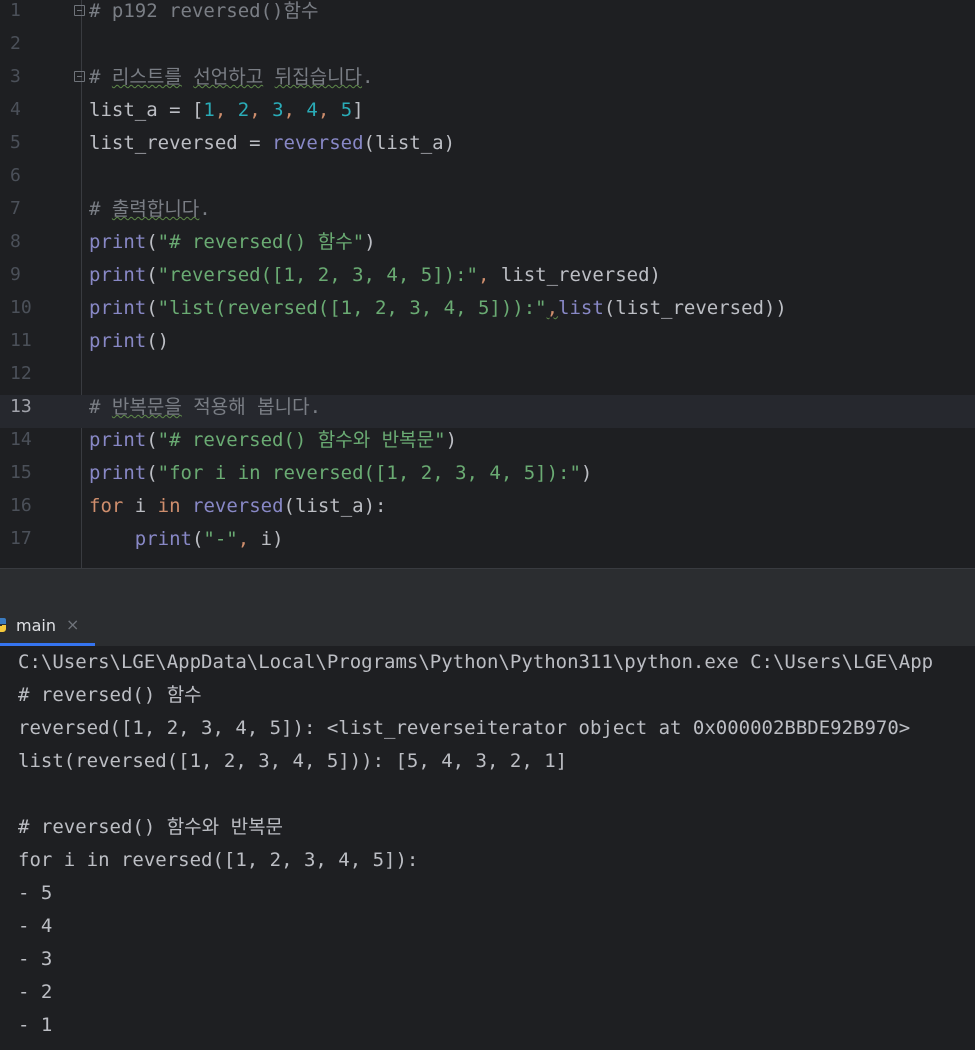  I want to click on code-text: # p192 reversed()함수, so click(203, 16).